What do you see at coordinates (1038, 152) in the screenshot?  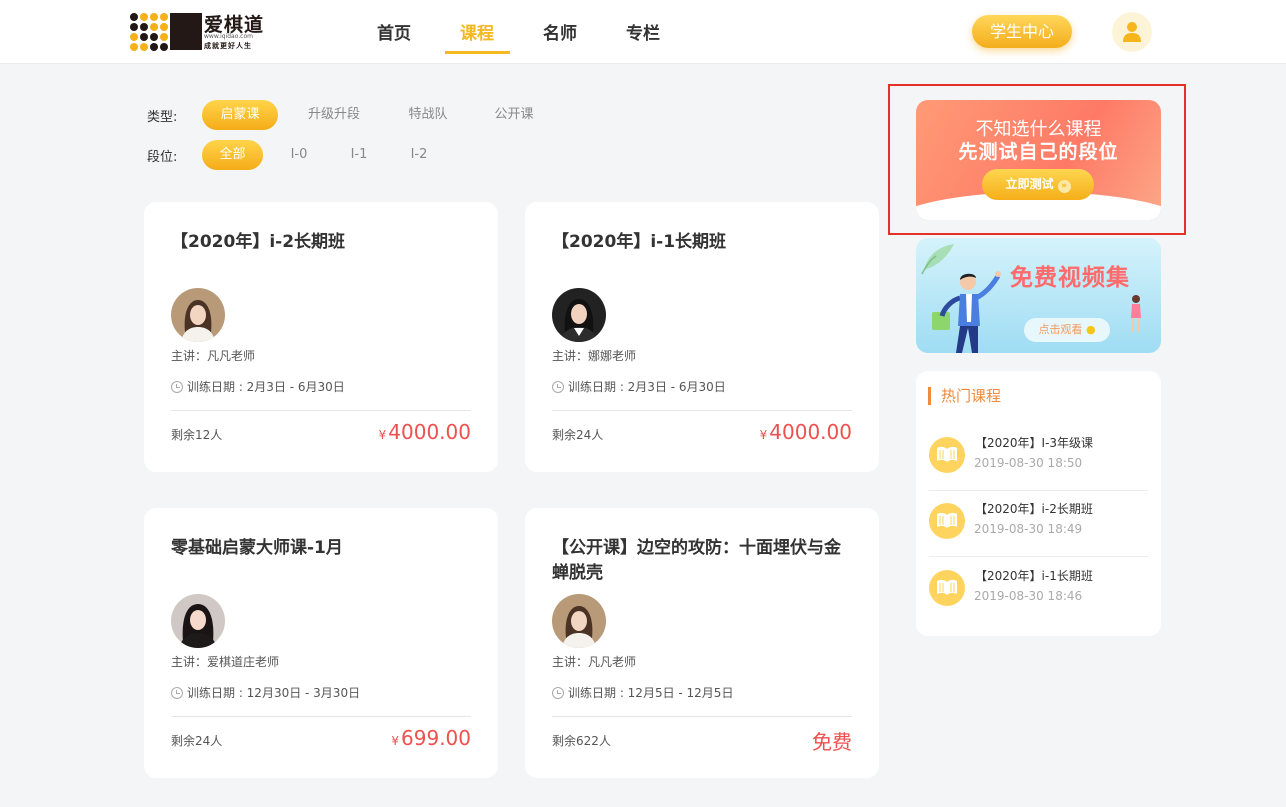 I see `banner-line-2: 先测试自己的段位` at bounding box center [1038, 152].